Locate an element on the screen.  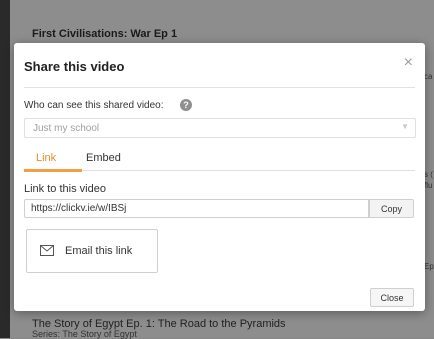
link-label: Link to this video is located at coordinates (65, 189).